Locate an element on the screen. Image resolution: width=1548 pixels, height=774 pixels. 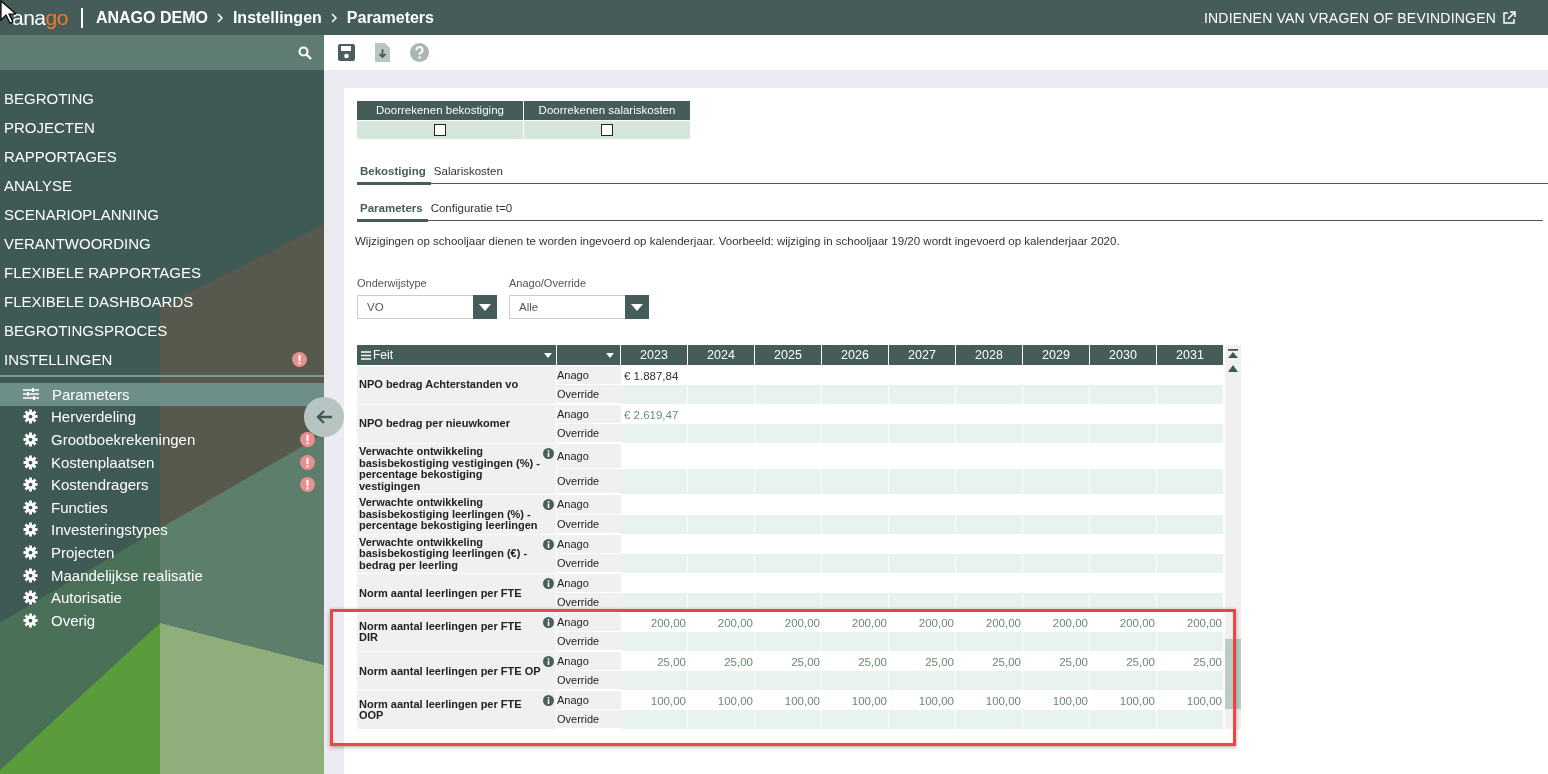
submenu-item: Overig is located at coordinates (151, 620).